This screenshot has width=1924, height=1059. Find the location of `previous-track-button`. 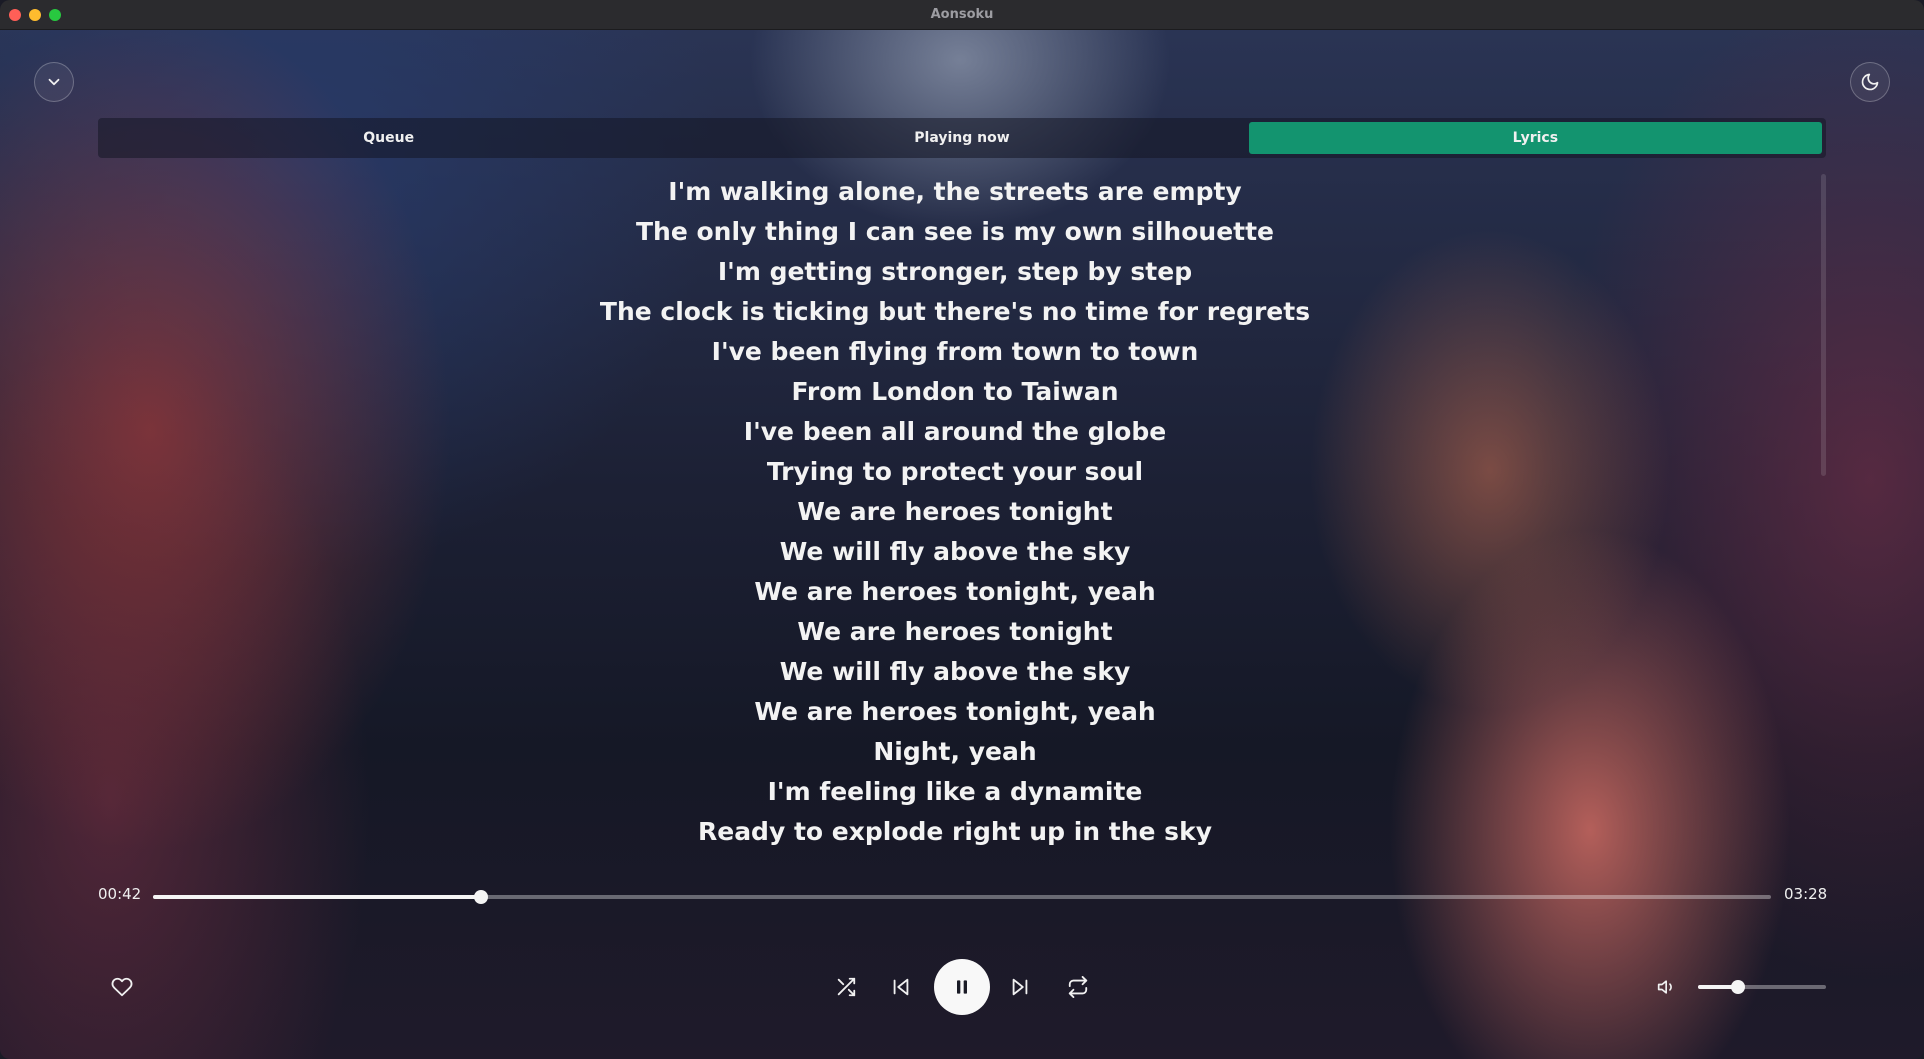

previous-track-button is located at coordinates (901, 987).